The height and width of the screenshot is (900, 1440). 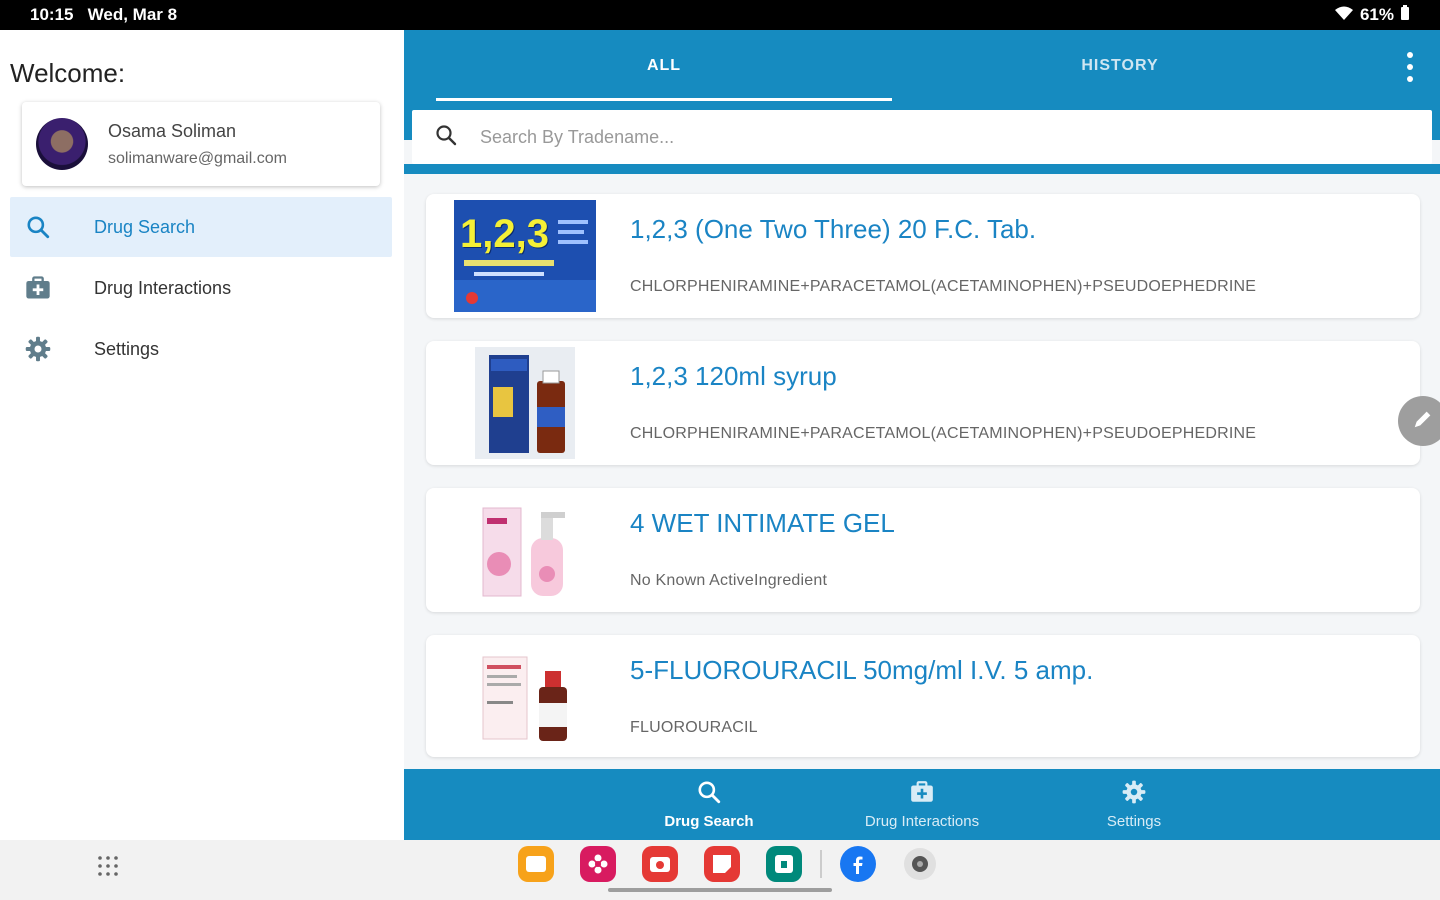 What do you see at coordinates (858, 864) in the screenshot?
I see `facebook-app-icon` at bounding box center [858, 864].